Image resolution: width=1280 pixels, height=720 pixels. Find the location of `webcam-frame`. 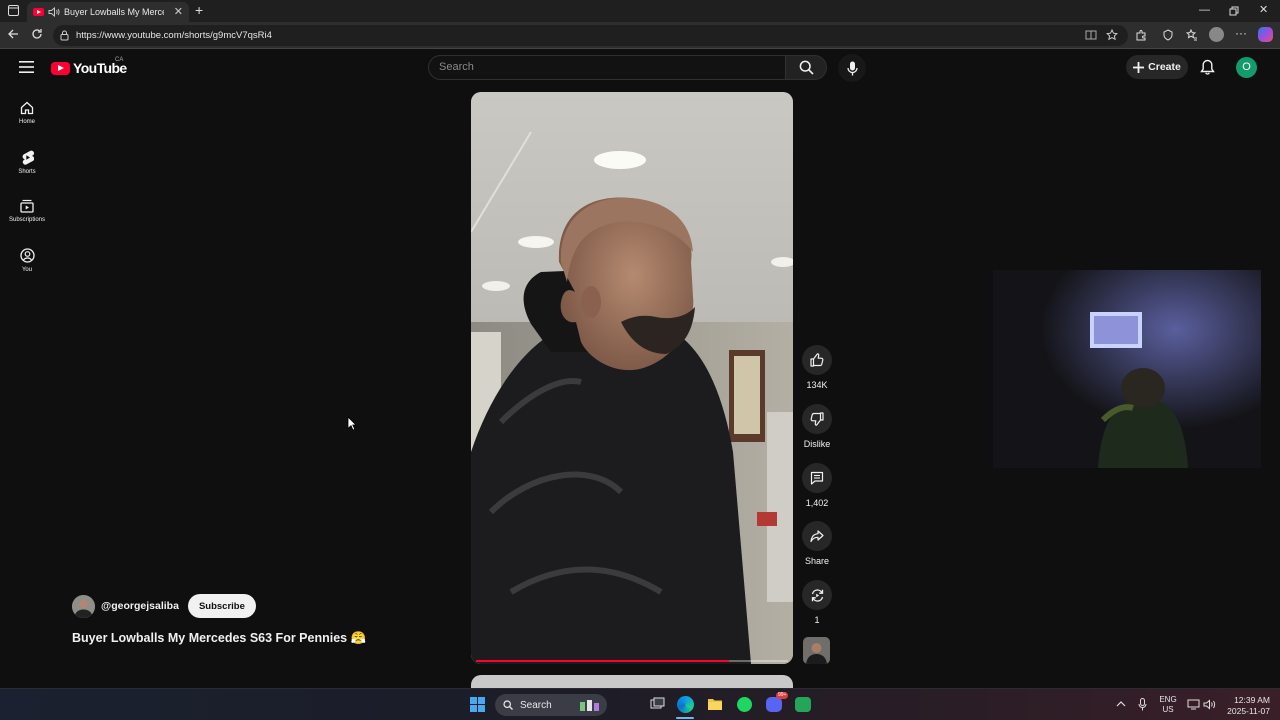

webcam-frame is located at coordinates (1127, 369).